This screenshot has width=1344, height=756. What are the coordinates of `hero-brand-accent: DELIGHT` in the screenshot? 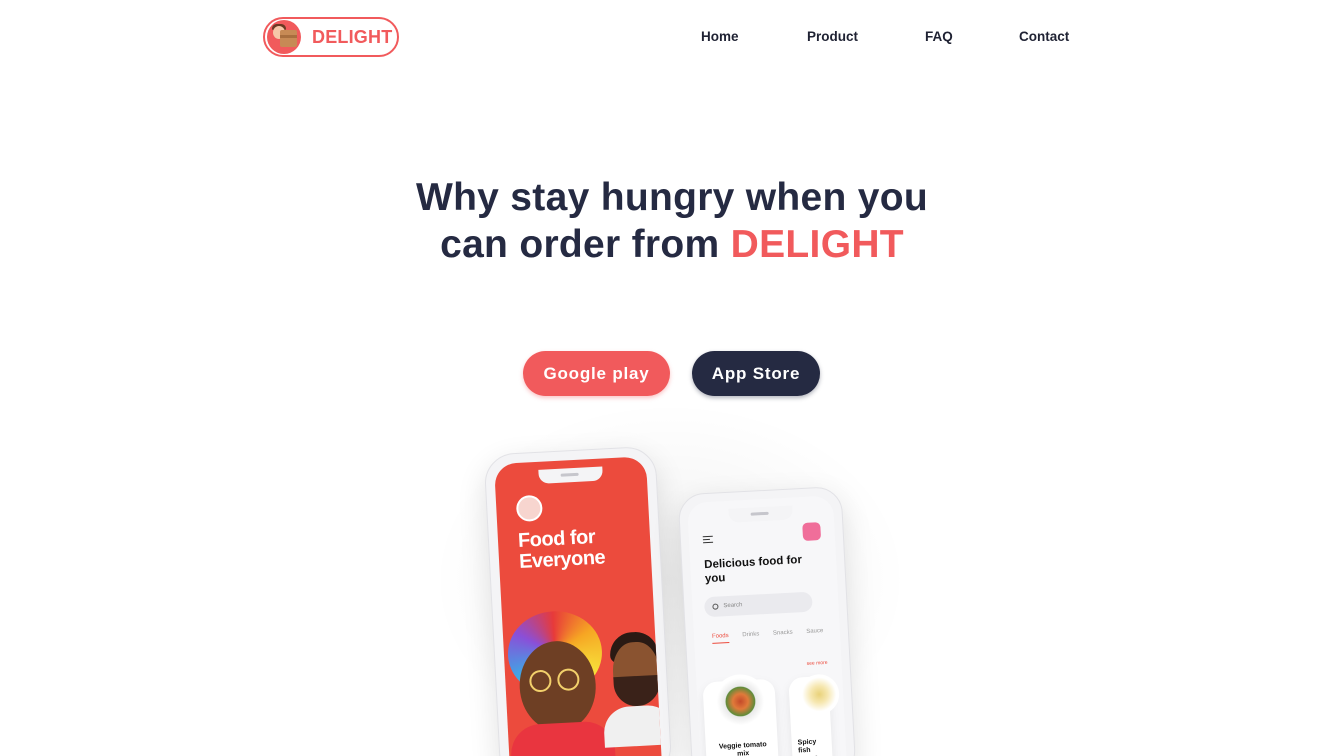 It's located at (817, 244).